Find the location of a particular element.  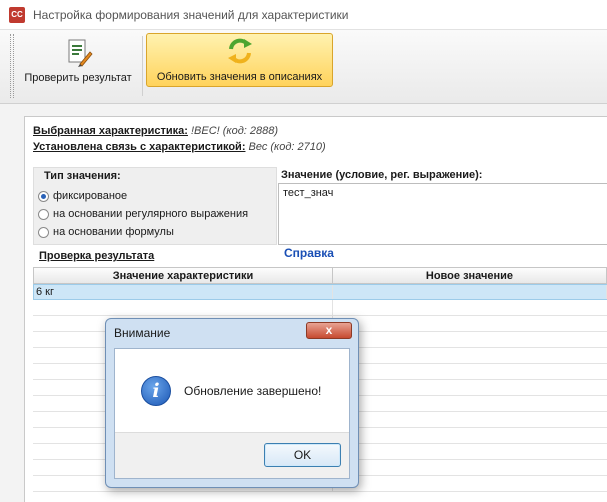

info-icon: i is located at coordinates (156, 391).